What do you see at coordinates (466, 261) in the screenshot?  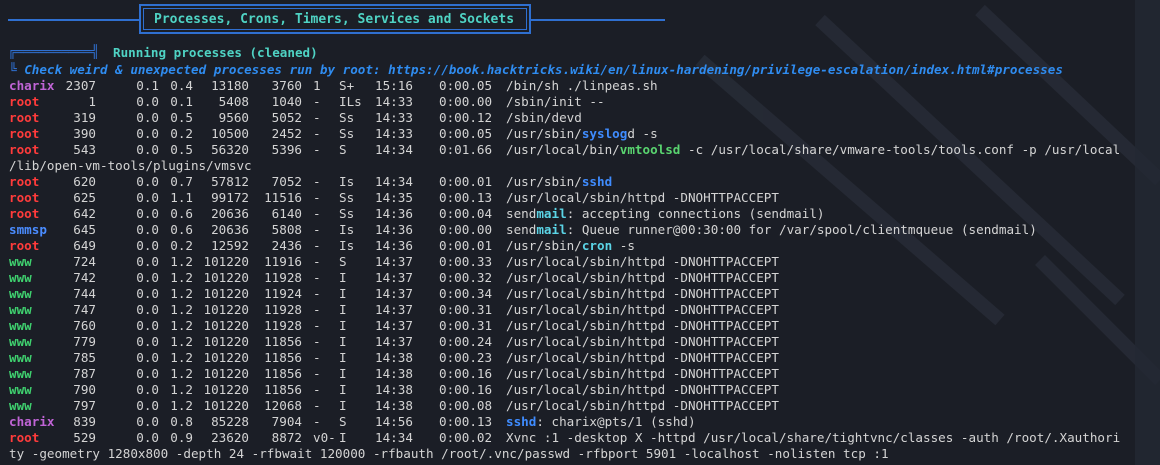 I see `process-time: 0:00.33` at bounding box center [466, 261].